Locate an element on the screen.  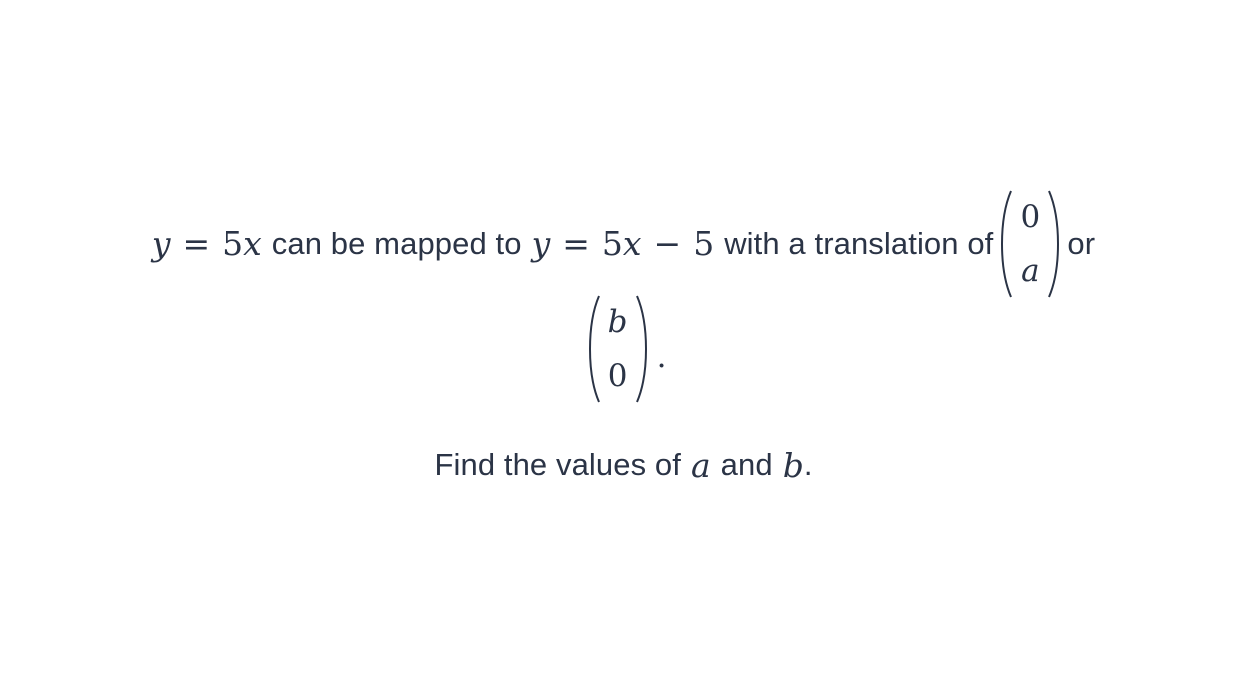
sentence-period: . is located at coordinates (808, 464).